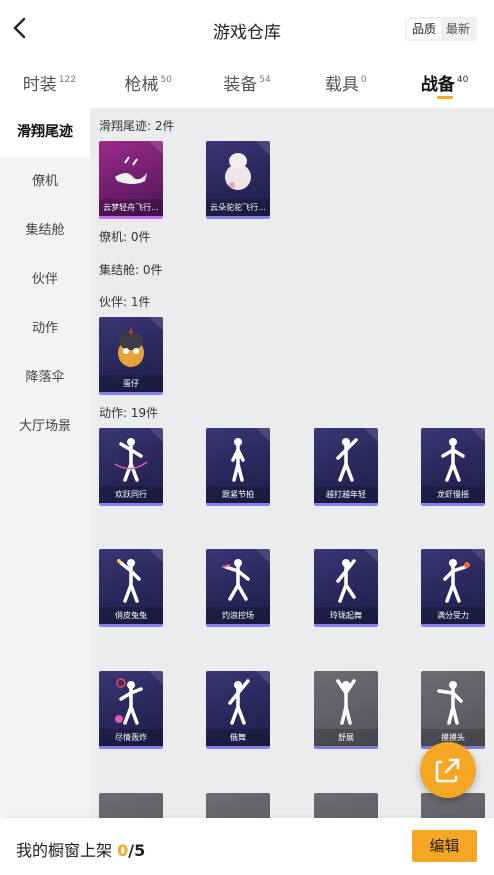 The image size is (494, 875). Describe the element at coordinates (458, 29) in the screenshot. I see `sort-newest-button: 最新` at that location.